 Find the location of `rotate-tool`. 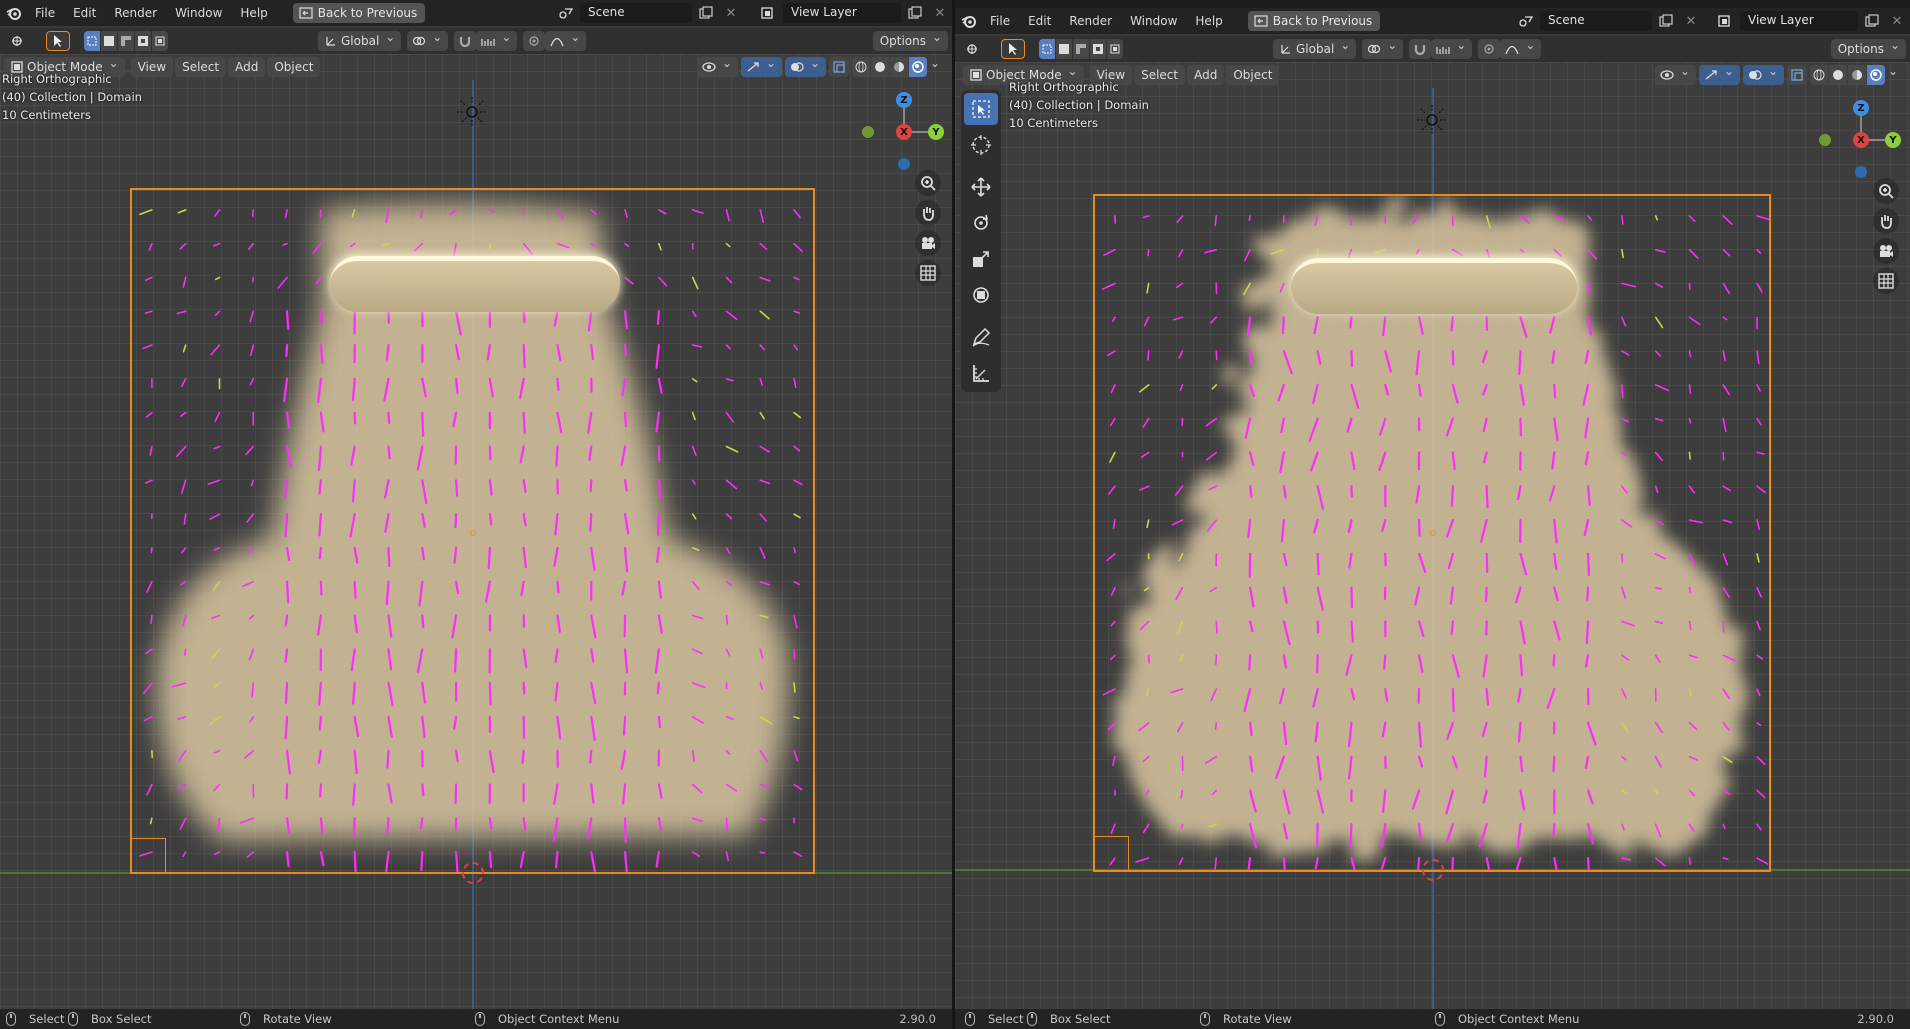

rotate-tool is located at coordinates (981, 223).